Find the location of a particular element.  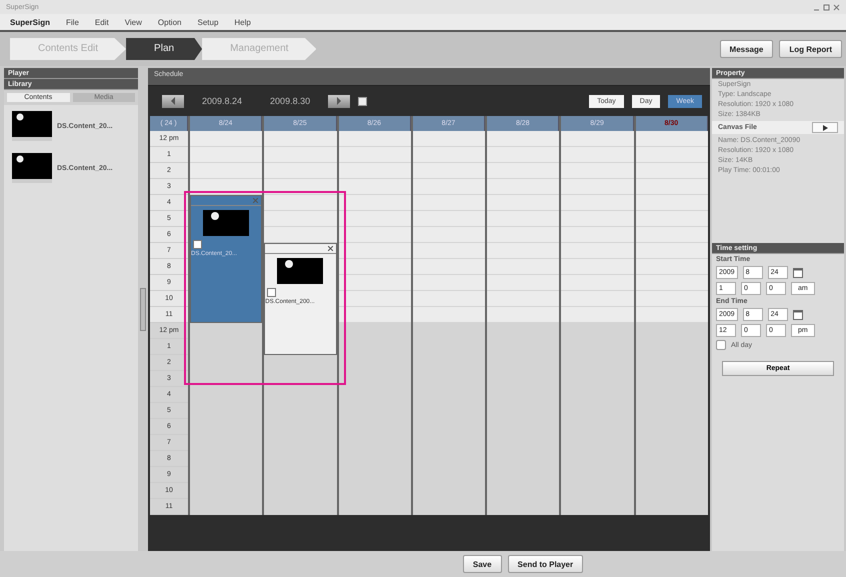

right-arrow-icon is located at coordinates (339, 101).